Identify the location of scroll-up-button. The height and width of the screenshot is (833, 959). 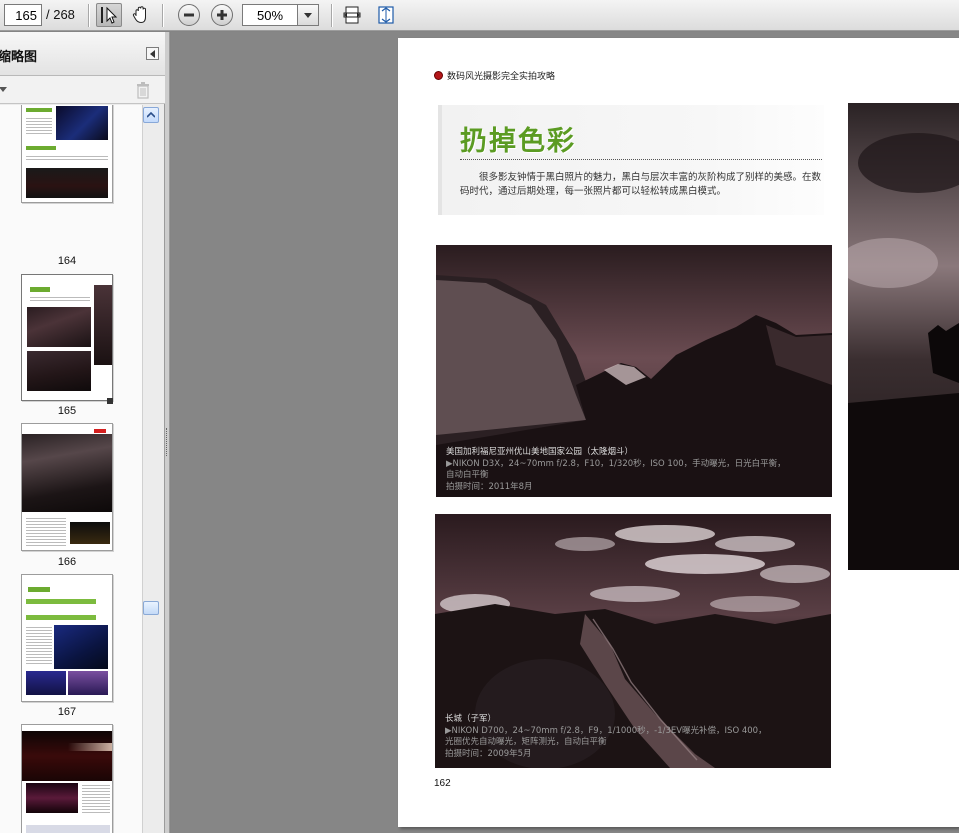
(151, 115).